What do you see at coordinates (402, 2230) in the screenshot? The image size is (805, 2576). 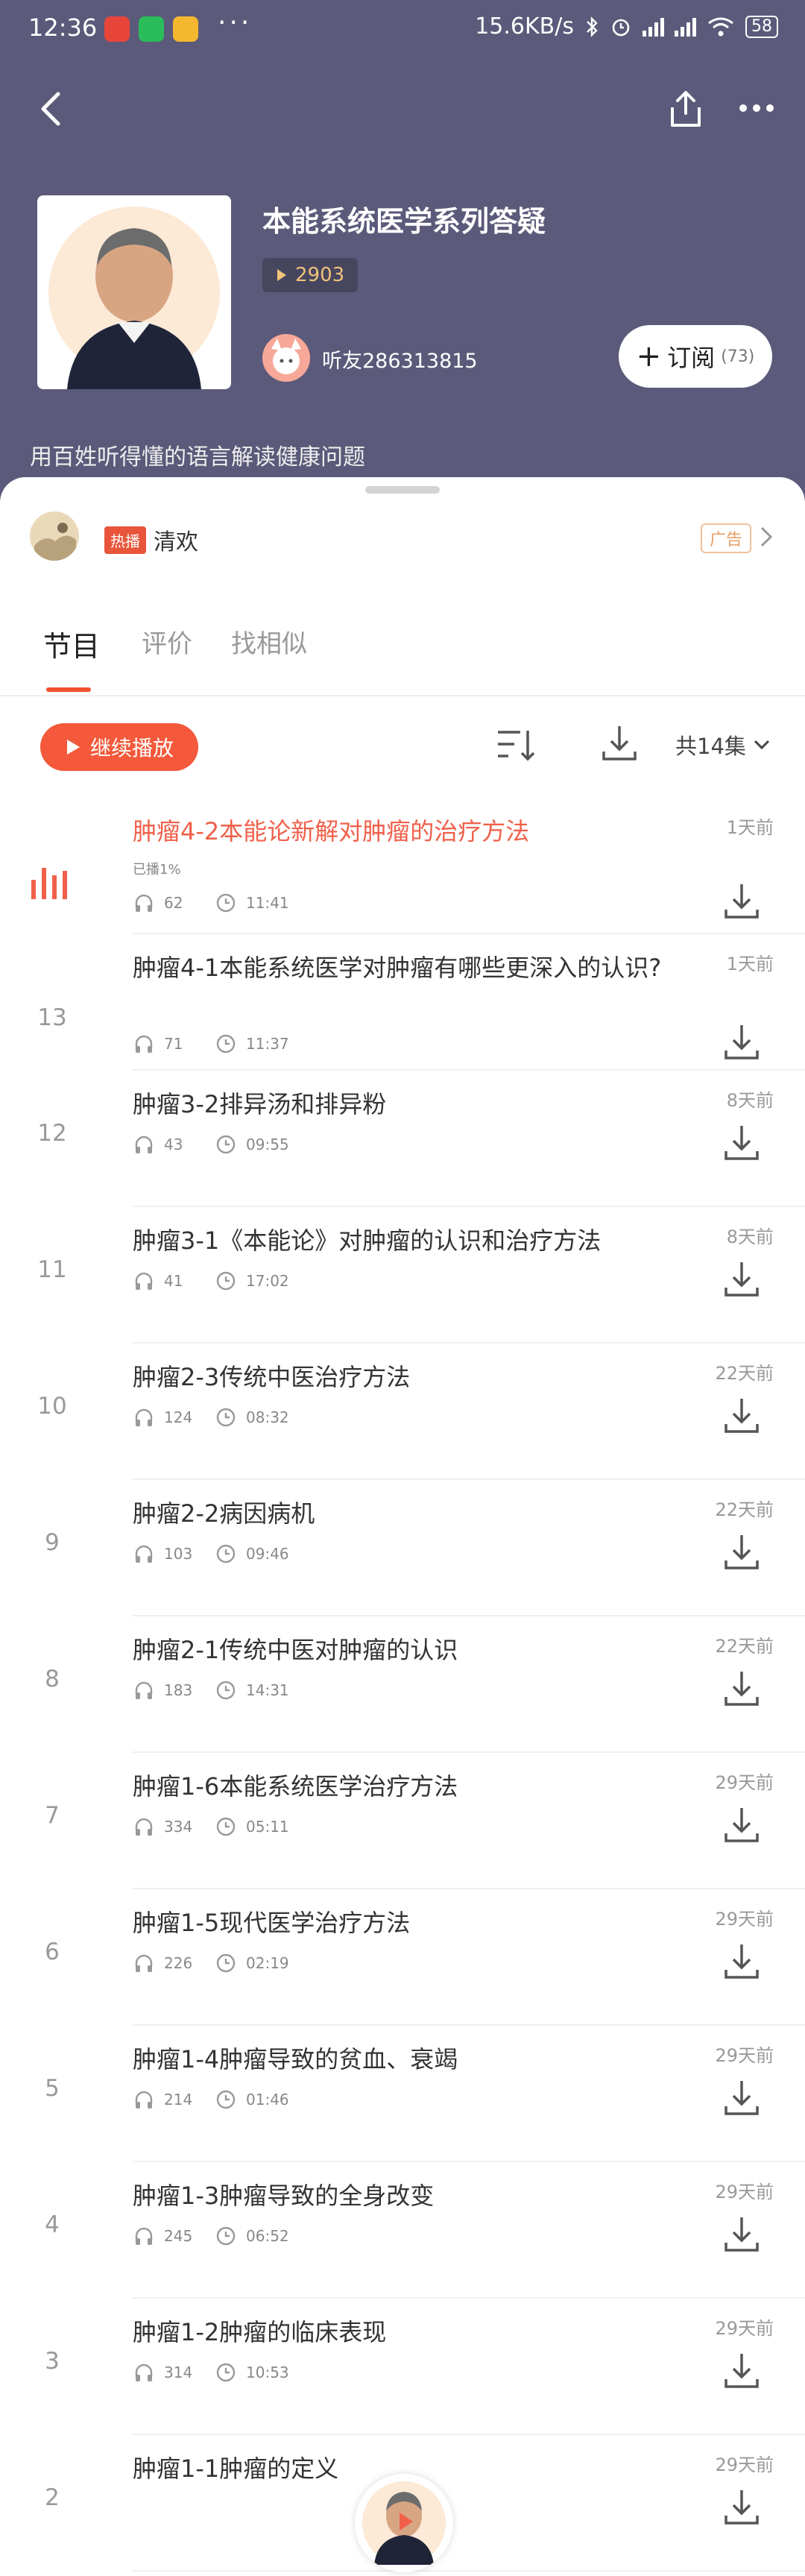 I see `episode-row: 4 肿瘤1-3肿瘤导致的全身改变 245 06:52 29天前` at bounding box center [402, 2230].